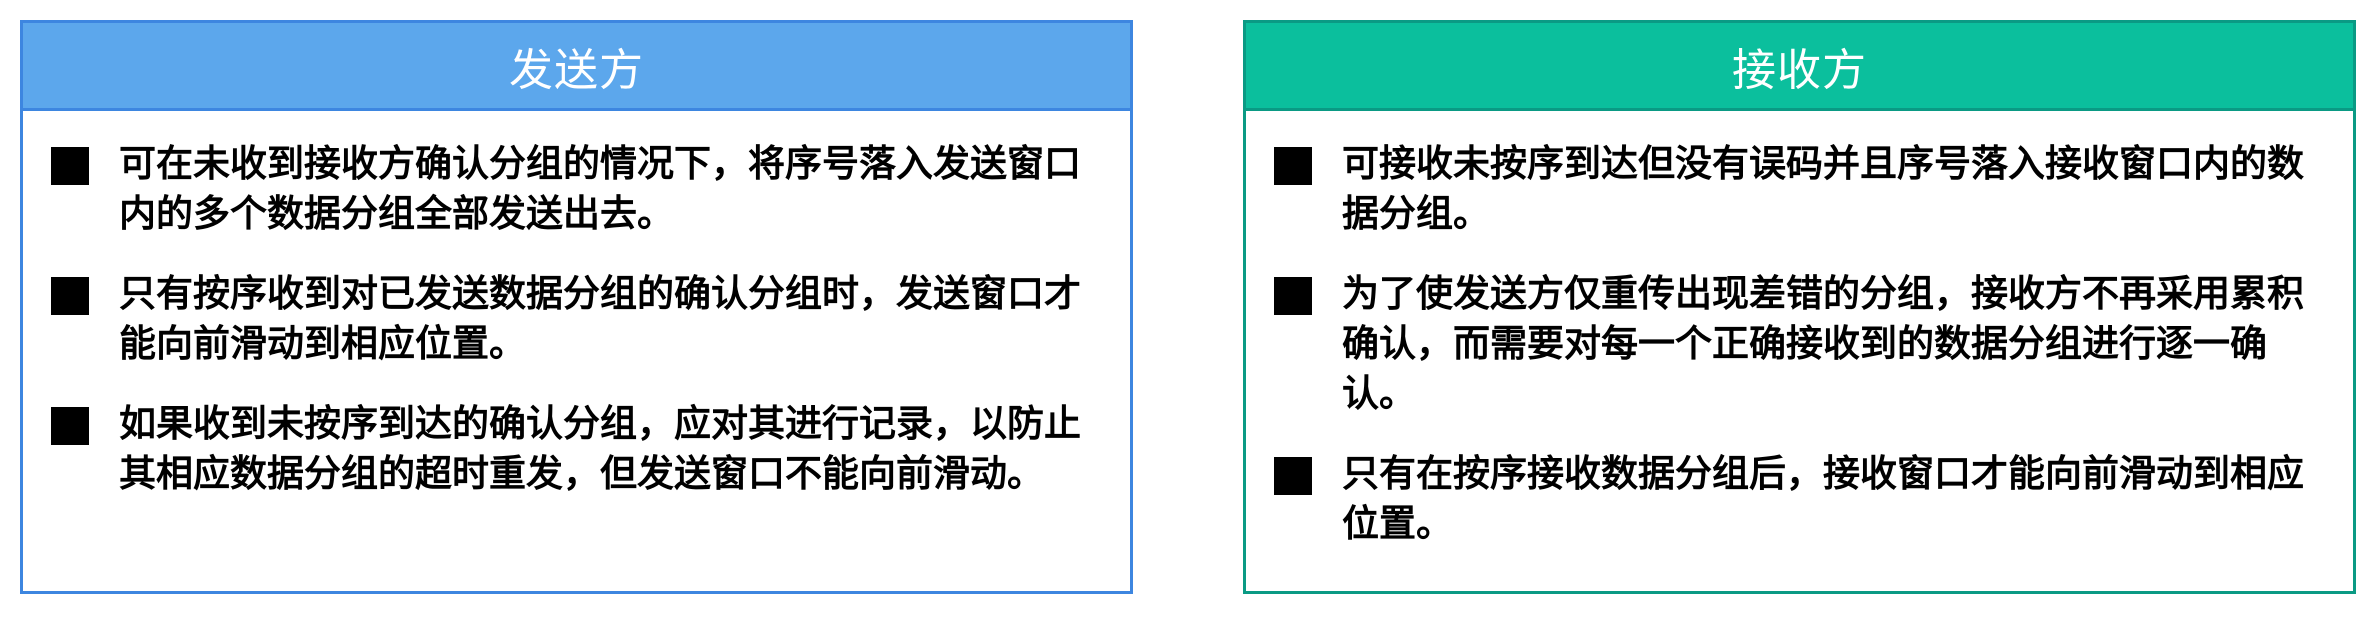  I want to click on receiver-rule-item: 可接收未按序到达但没有误码并且序号落入接收窗口内的数据分组。, so click(1803, 189).